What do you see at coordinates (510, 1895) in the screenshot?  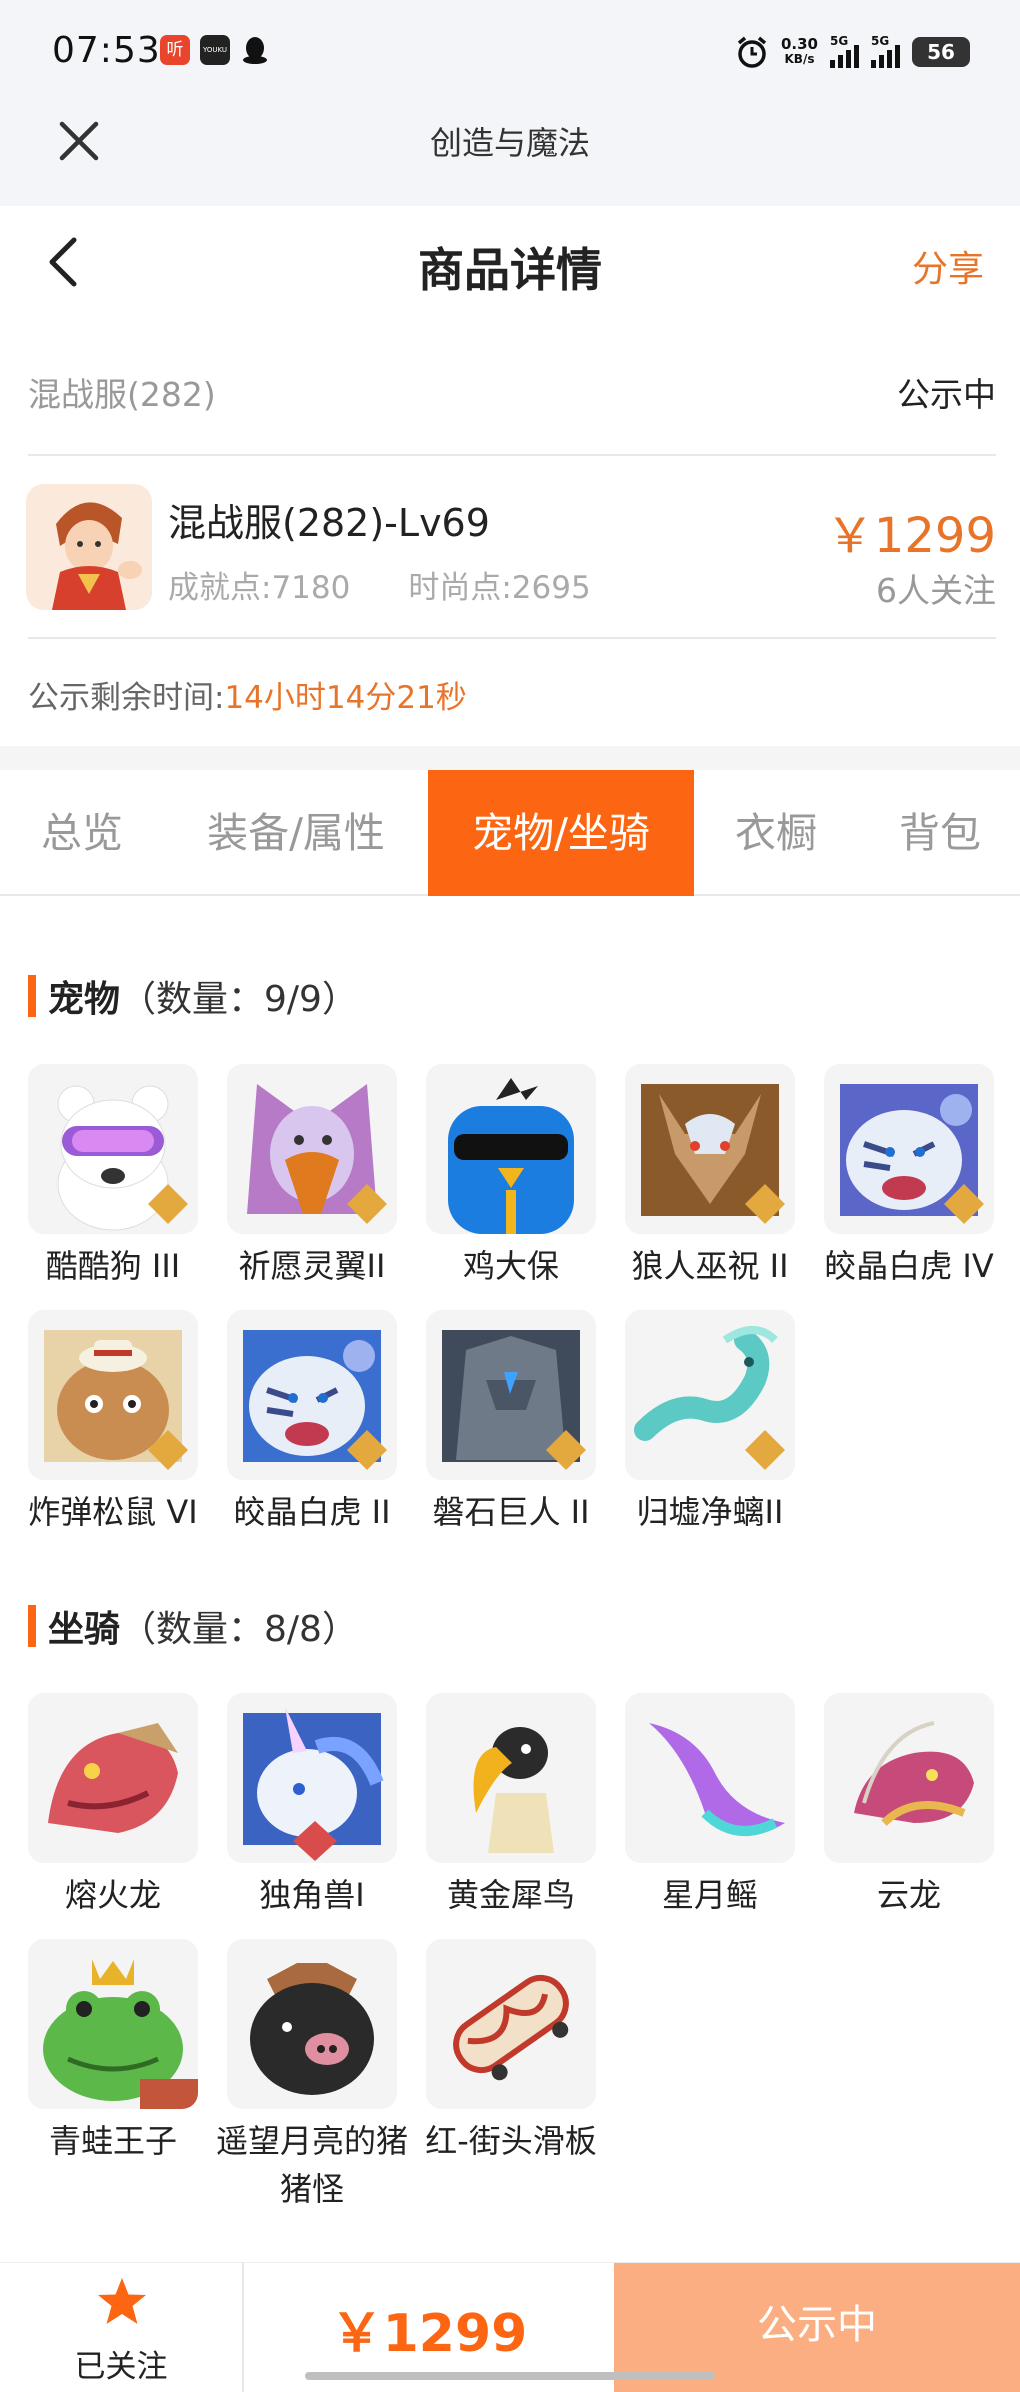 I see `mount-name: 黄金犀鸟` at bounding box center [510, 1895].